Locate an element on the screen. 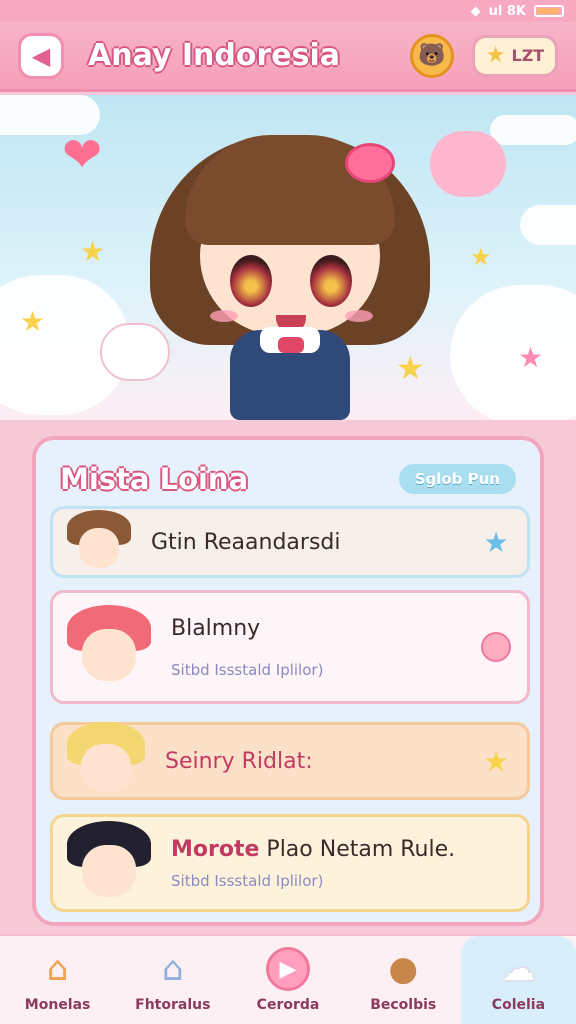 Image resolution: width=576 pixels, height=1024 pixels. filter-button: Sglob Pun is located at coordinates (457, 479).